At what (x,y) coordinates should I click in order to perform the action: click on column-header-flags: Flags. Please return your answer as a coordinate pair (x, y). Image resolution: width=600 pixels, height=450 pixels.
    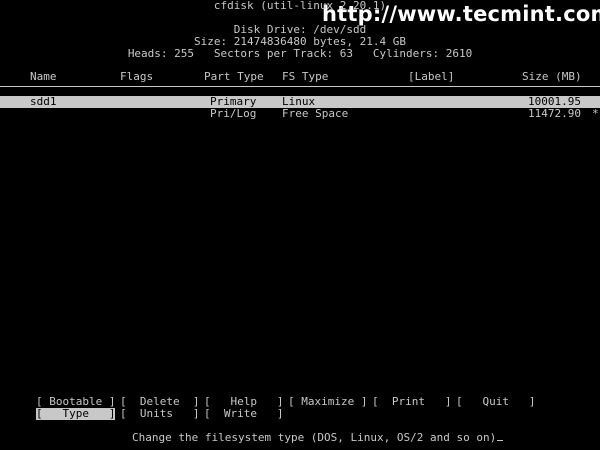
    Looking at the image, I should click on (137, 76).